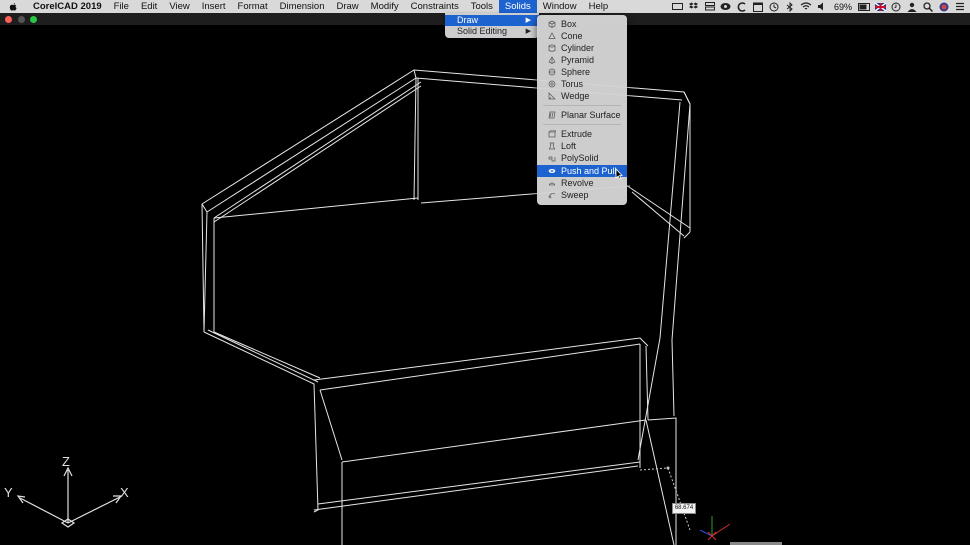 Image resolution: width=970 pixels, height=545 pixels. What do you see at coordinates (572, 84) in the screenshot?
I see `menu-item-label: Torus` at bounding box center [572, 84].